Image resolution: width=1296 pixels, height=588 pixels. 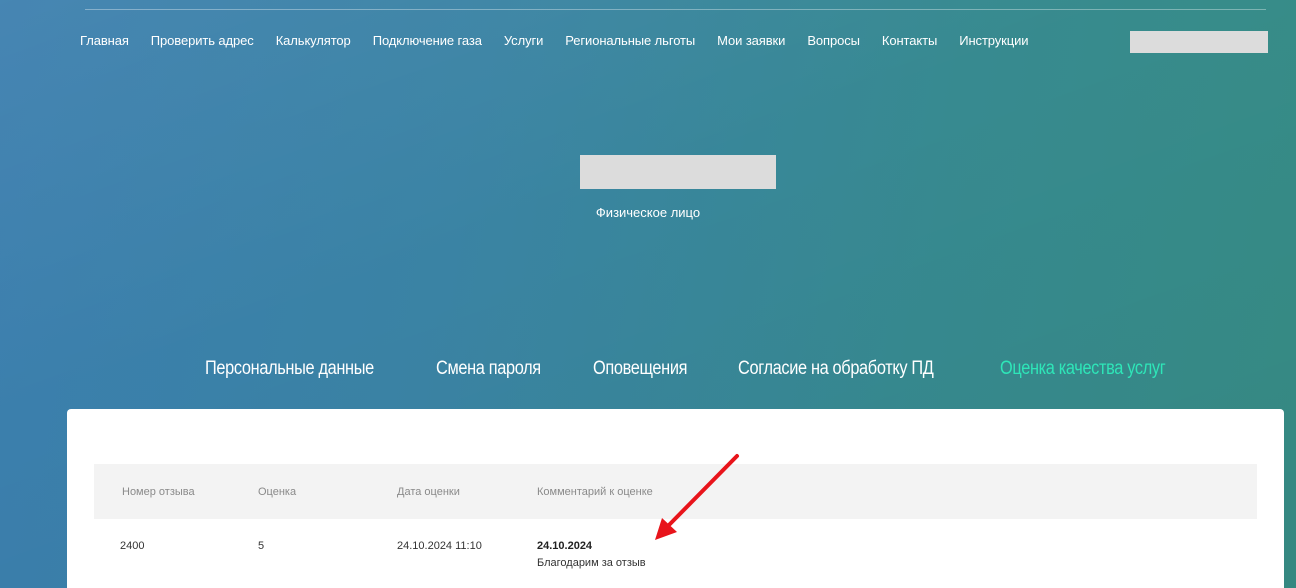 What do you see at coordinates (595, 492) in the screenshot?
I see `column-header-comment: Комментарий к оценке` at bounding box center [595, 492].